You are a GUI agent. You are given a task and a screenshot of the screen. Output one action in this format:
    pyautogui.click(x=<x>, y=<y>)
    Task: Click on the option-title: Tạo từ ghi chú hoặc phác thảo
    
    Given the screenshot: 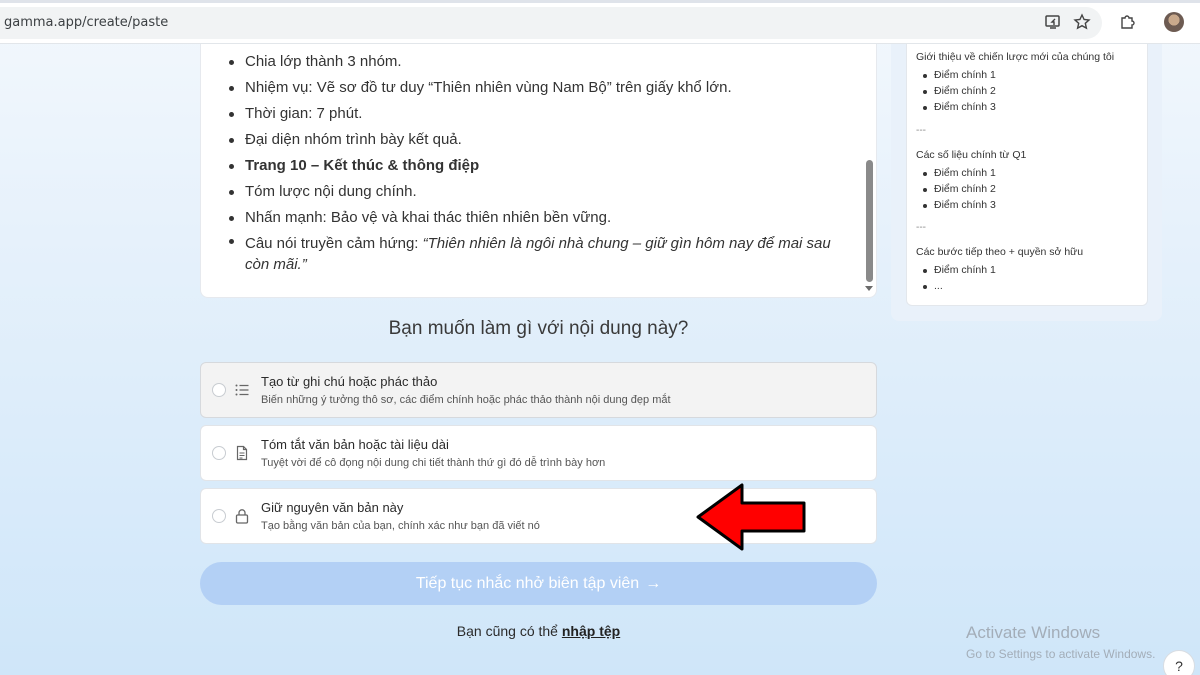 What is the action you would take?
    pyautogui.click(x=349, y=381)
    